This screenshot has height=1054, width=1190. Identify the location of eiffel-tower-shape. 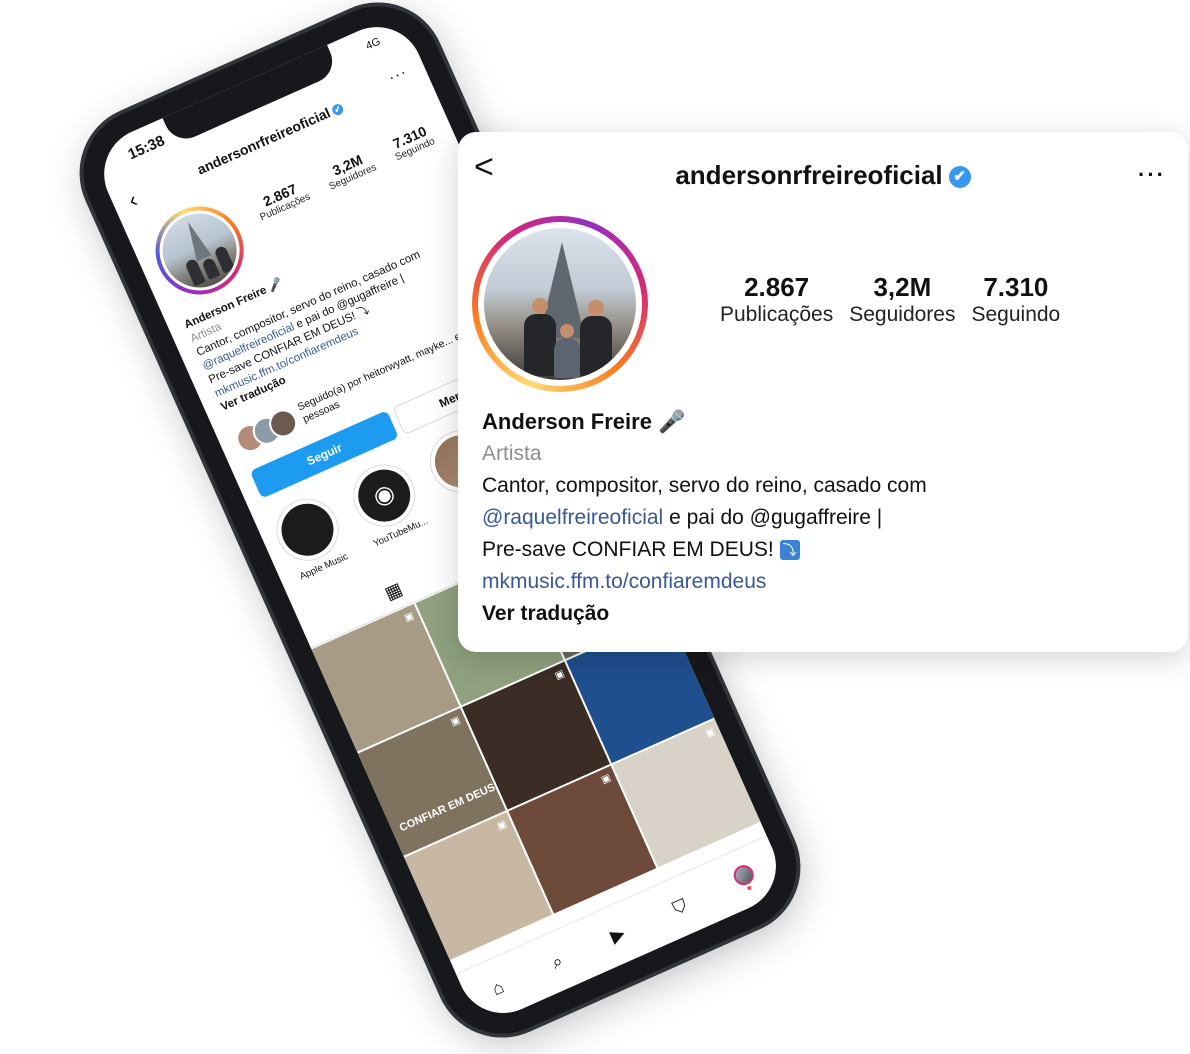
(196, 240).